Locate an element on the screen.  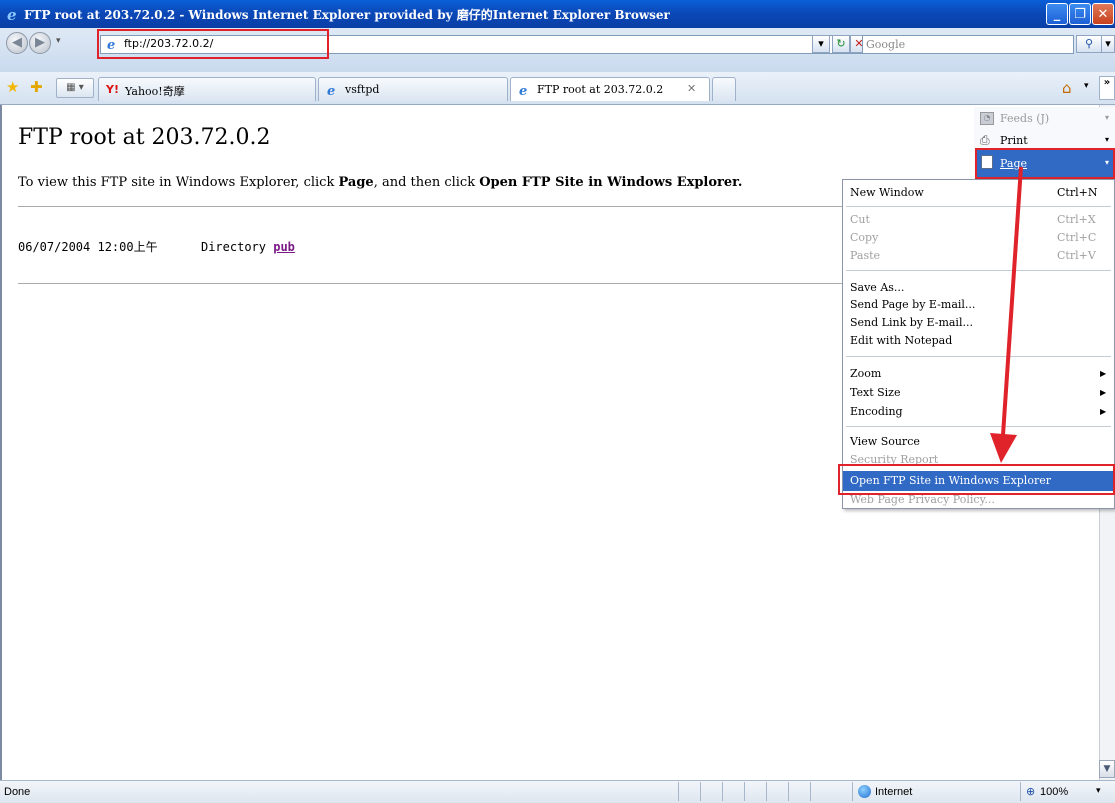
tab-yahoo: Y! Yahoo!奇摩 is located at coordinates (207, 89).